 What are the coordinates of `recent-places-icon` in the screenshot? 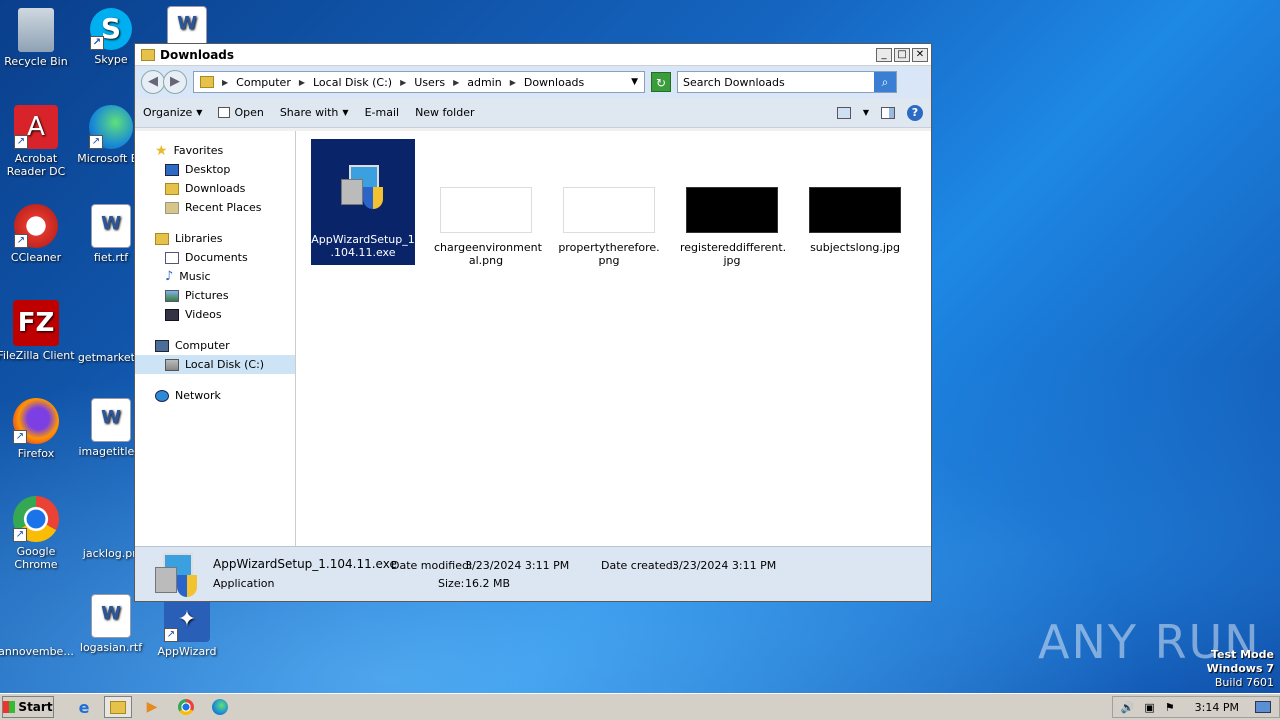 It's located at (172, 207).